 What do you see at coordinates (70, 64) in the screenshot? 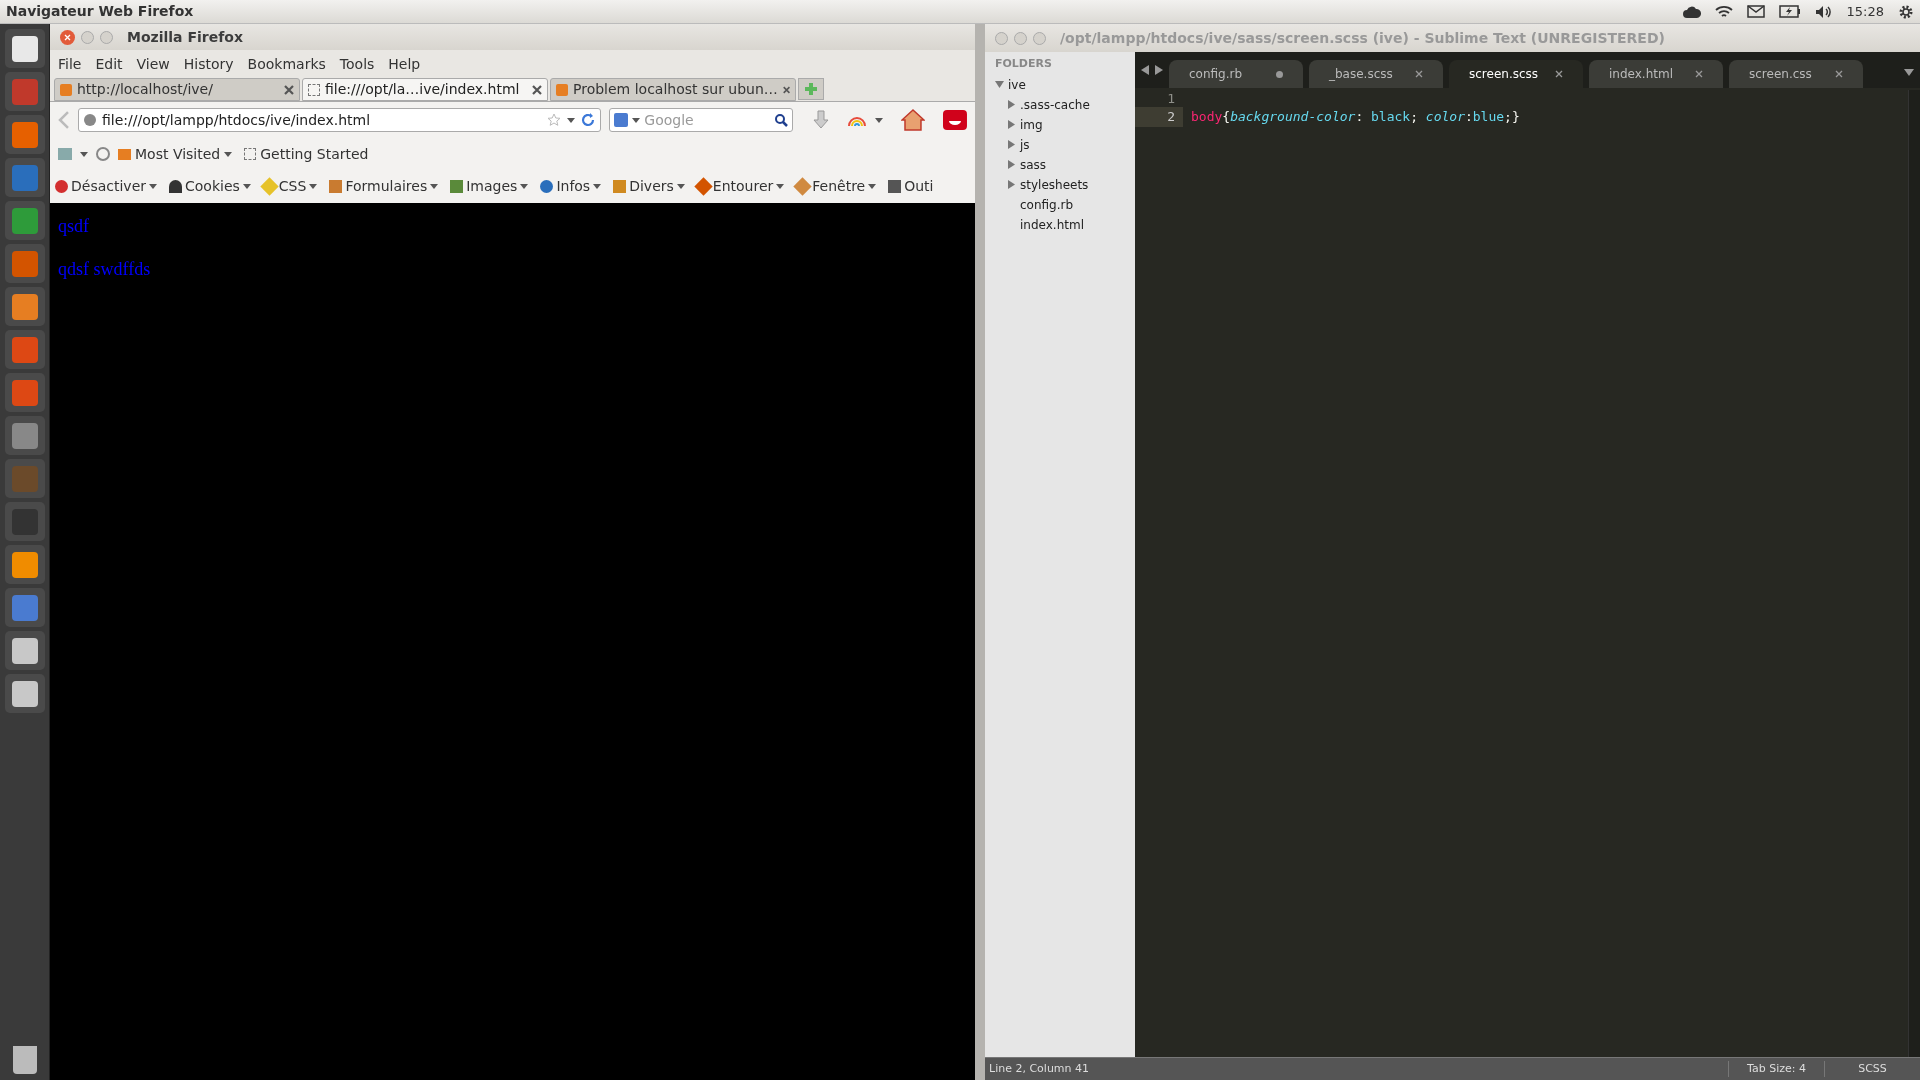
I see `menu-item: File` at bounding box center [70, 64].